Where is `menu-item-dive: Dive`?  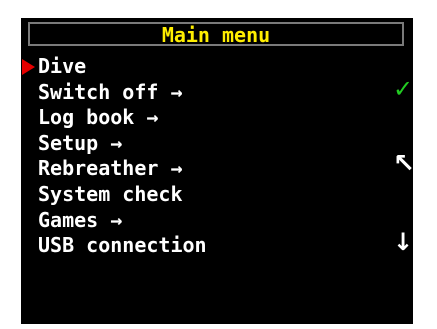
menu-item-dive: Dive is located at coordinates (191, 67).